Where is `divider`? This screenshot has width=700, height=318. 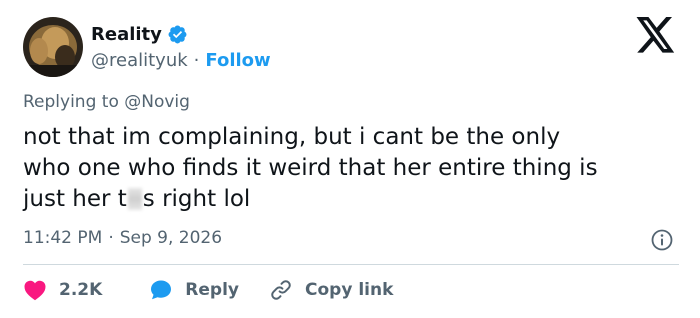
divider is located at coordinates (351, 264).